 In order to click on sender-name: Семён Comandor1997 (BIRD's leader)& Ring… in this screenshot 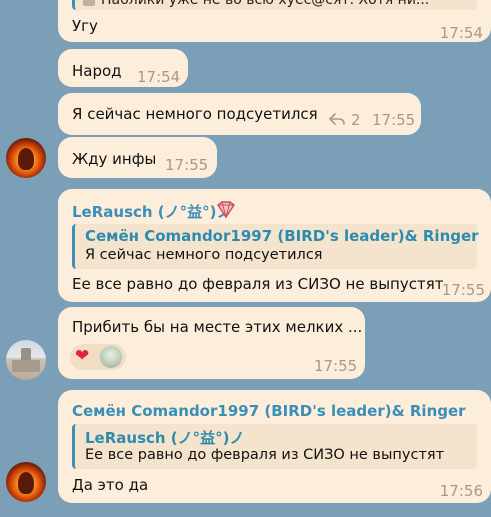, I will do `click(269, 411)`.